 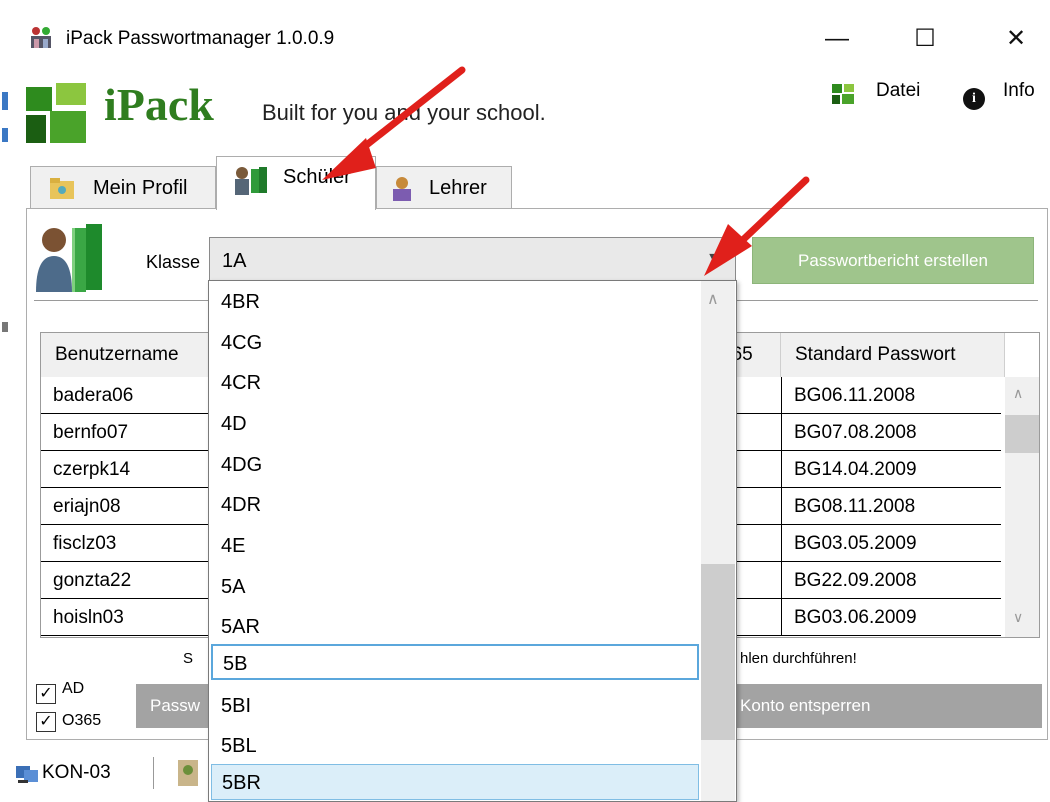 I want to click on maximize-button: ☐, so click(x=925, y=39).